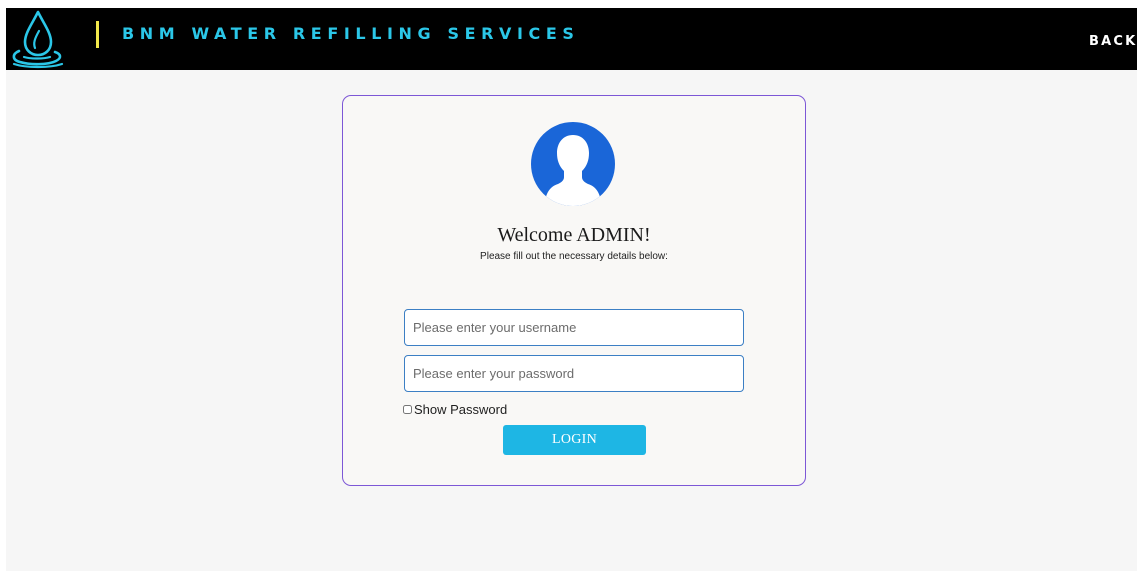 Image resolution: width=1137 pixels, height=571 pixels. What do you see at coordinates (461, 409) in the screenshot?
I see `show-password-label: Show Password` at bounding box center [461, 409].